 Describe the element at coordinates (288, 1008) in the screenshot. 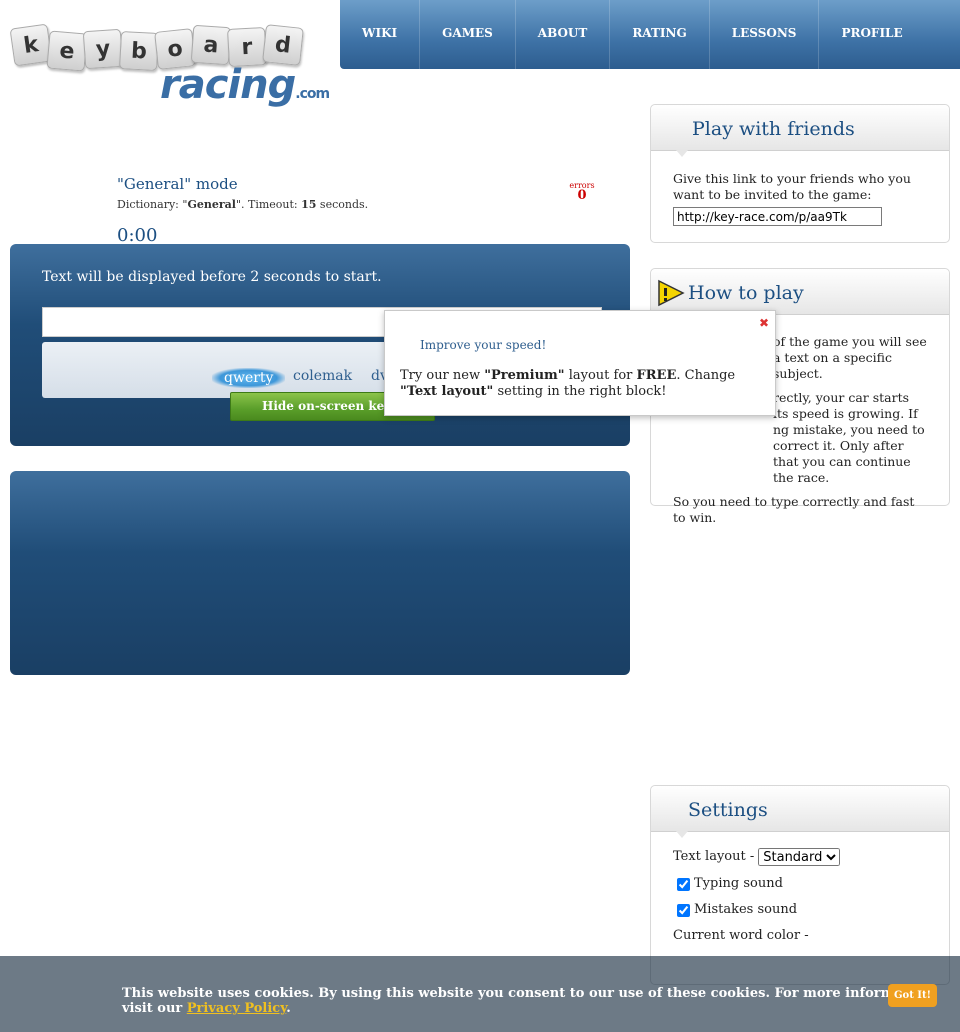

I see `cookie-after: .` at that location.